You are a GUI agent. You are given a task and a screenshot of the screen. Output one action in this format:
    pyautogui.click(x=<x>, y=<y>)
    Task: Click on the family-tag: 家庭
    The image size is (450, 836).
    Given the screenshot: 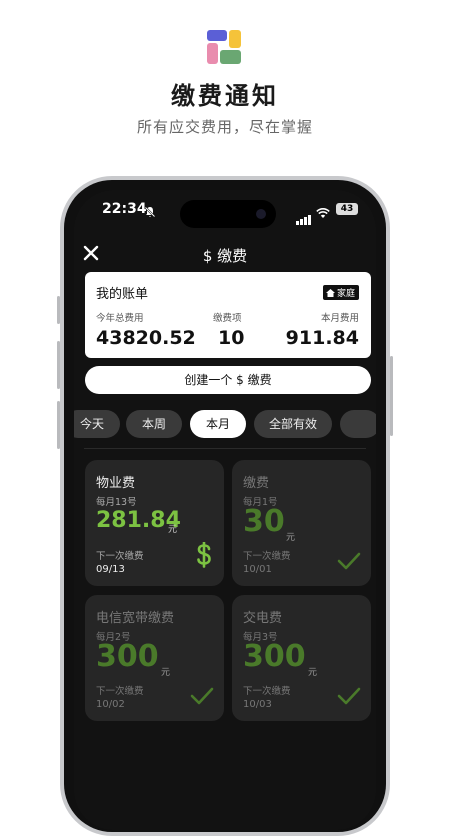 What is the action you would take?
    pyautogui.click(x=340, y=292)
    